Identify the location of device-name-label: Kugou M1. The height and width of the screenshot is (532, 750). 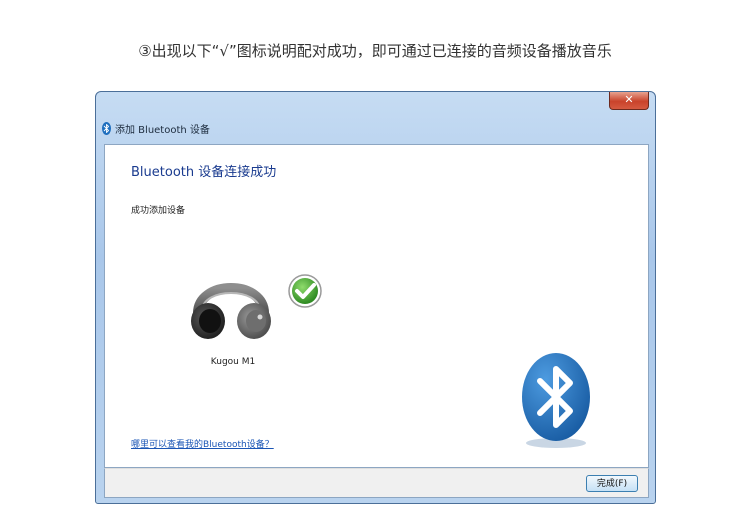
(233, 362).